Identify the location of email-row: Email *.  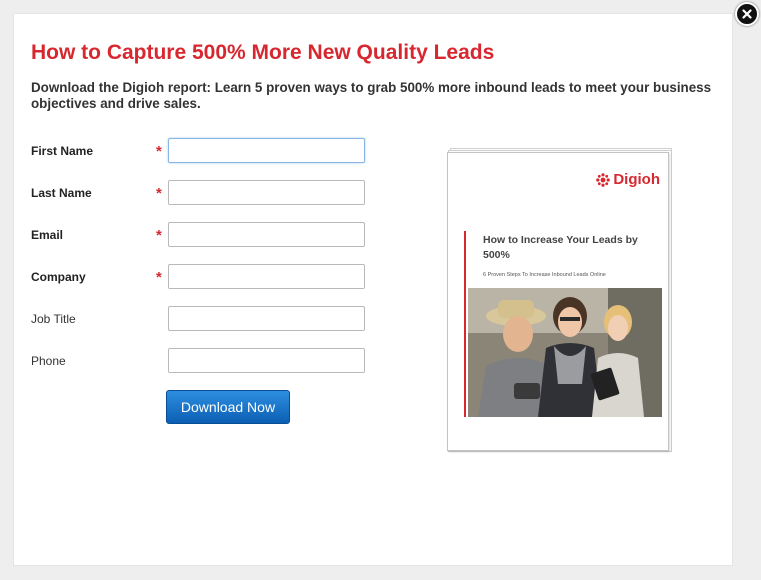
(201, 235).